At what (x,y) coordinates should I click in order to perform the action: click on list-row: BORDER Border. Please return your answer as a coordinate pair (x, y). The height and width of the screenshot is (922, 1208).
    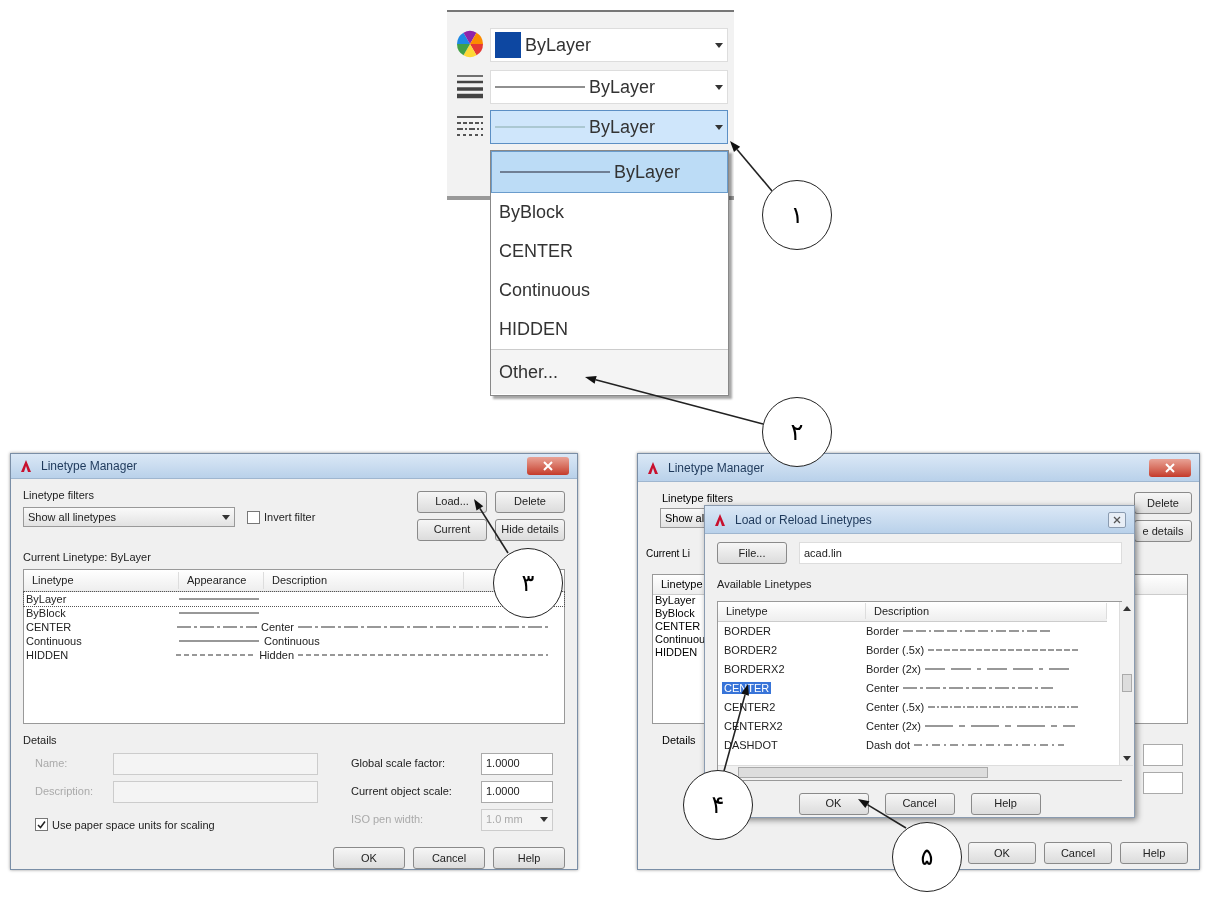
    Looking at the image, I should click on (912, 631).